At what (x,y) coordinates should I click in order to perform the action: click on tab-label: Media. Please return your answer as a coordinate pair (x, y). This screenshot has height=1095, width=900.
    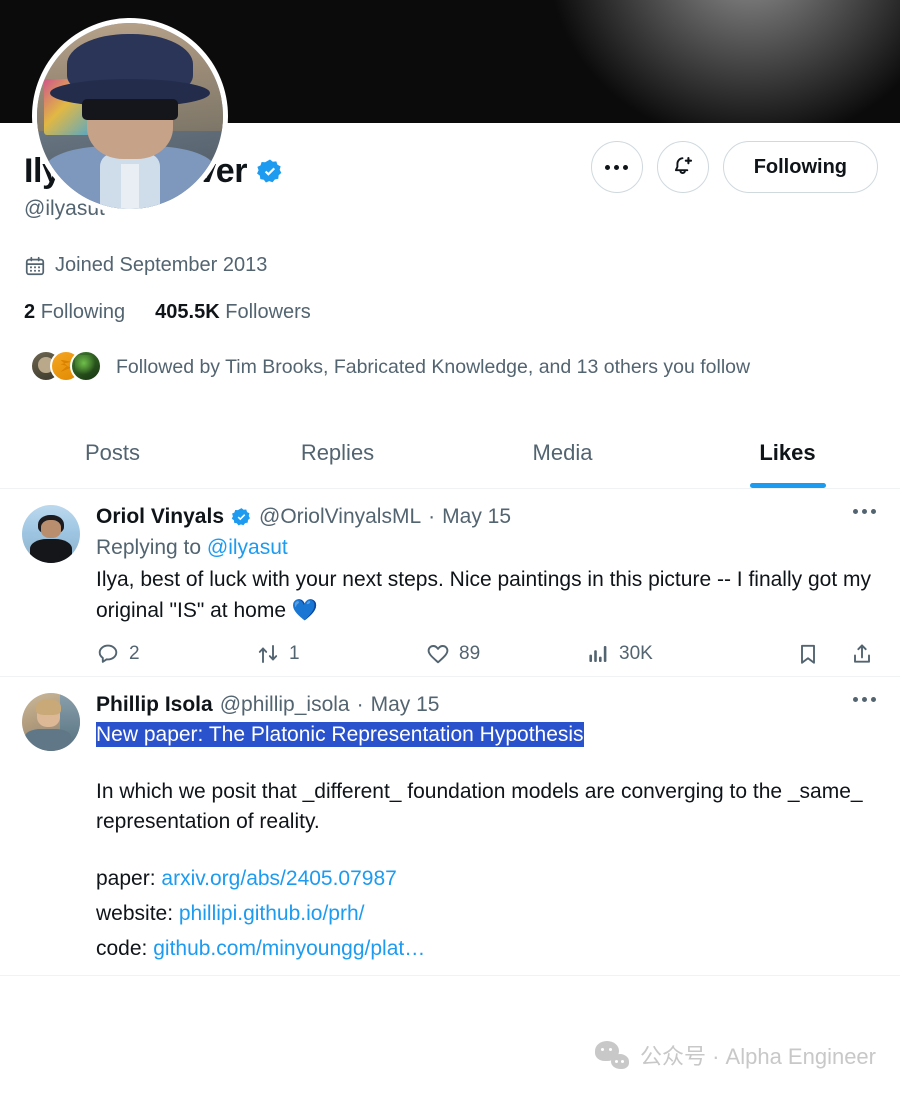
    Looking at the image, I should click on (562, 453).